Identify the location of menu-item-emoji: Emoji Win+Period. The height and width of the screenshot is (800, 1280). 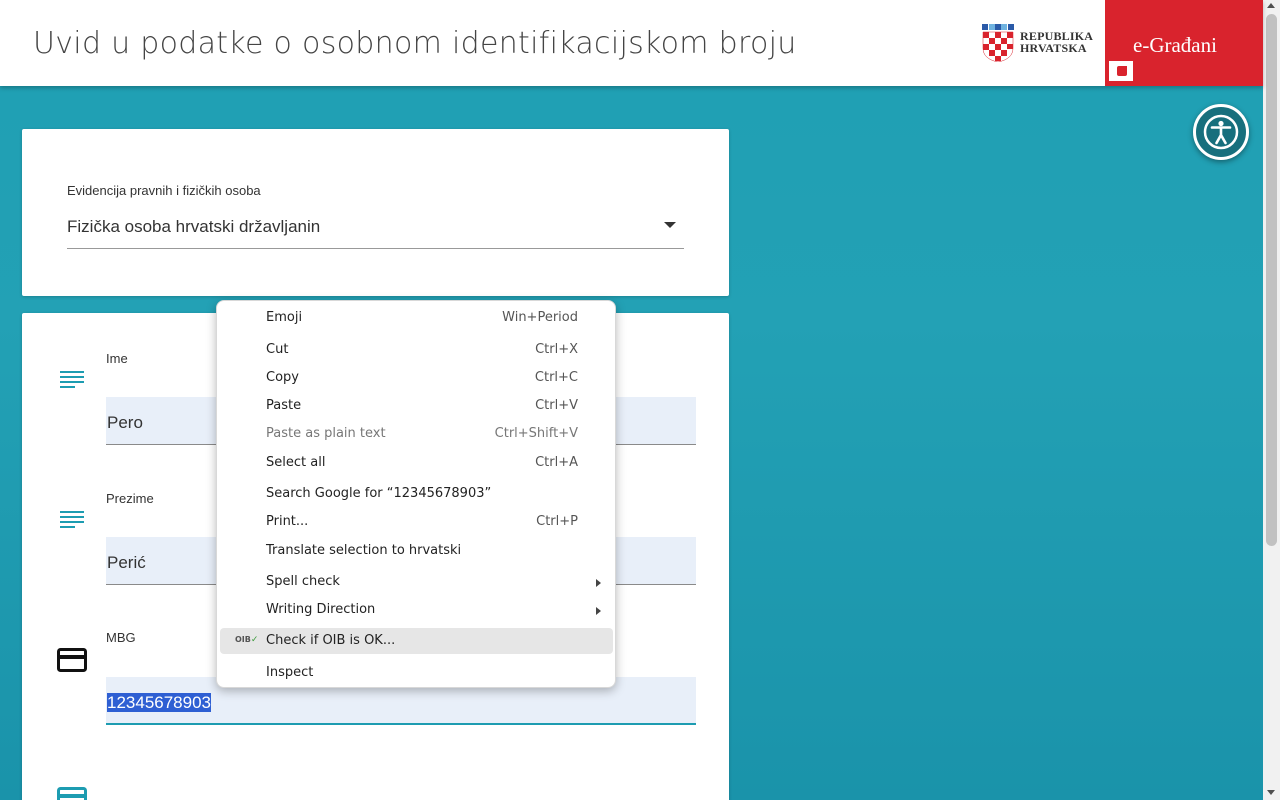
(416, 318).